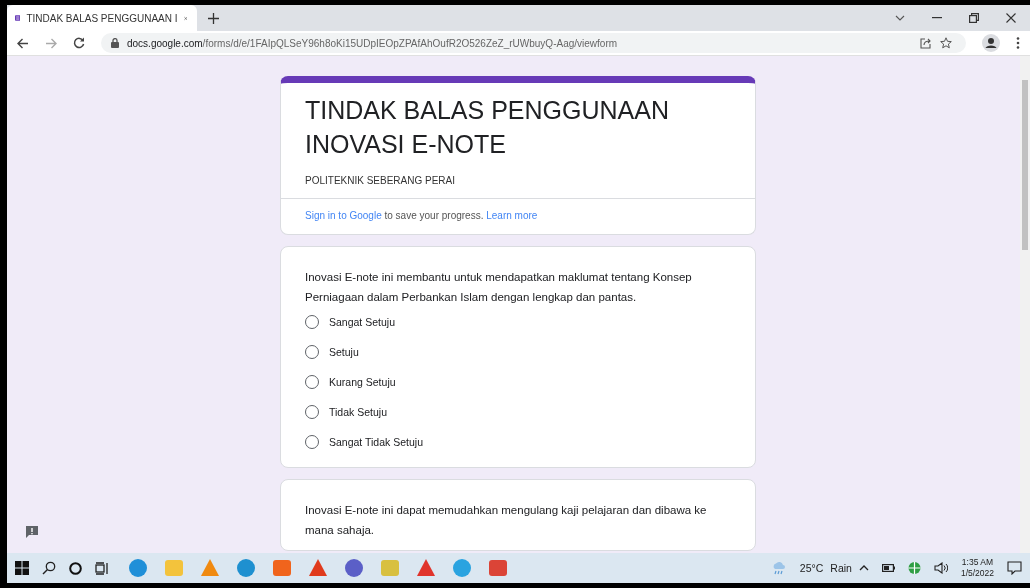 Image resolution: width=1030 pixels, height=588 pixels. Describe the element at coordinates (1018, 43) in the screenshot. I see `more-vertical-icon` at that location.